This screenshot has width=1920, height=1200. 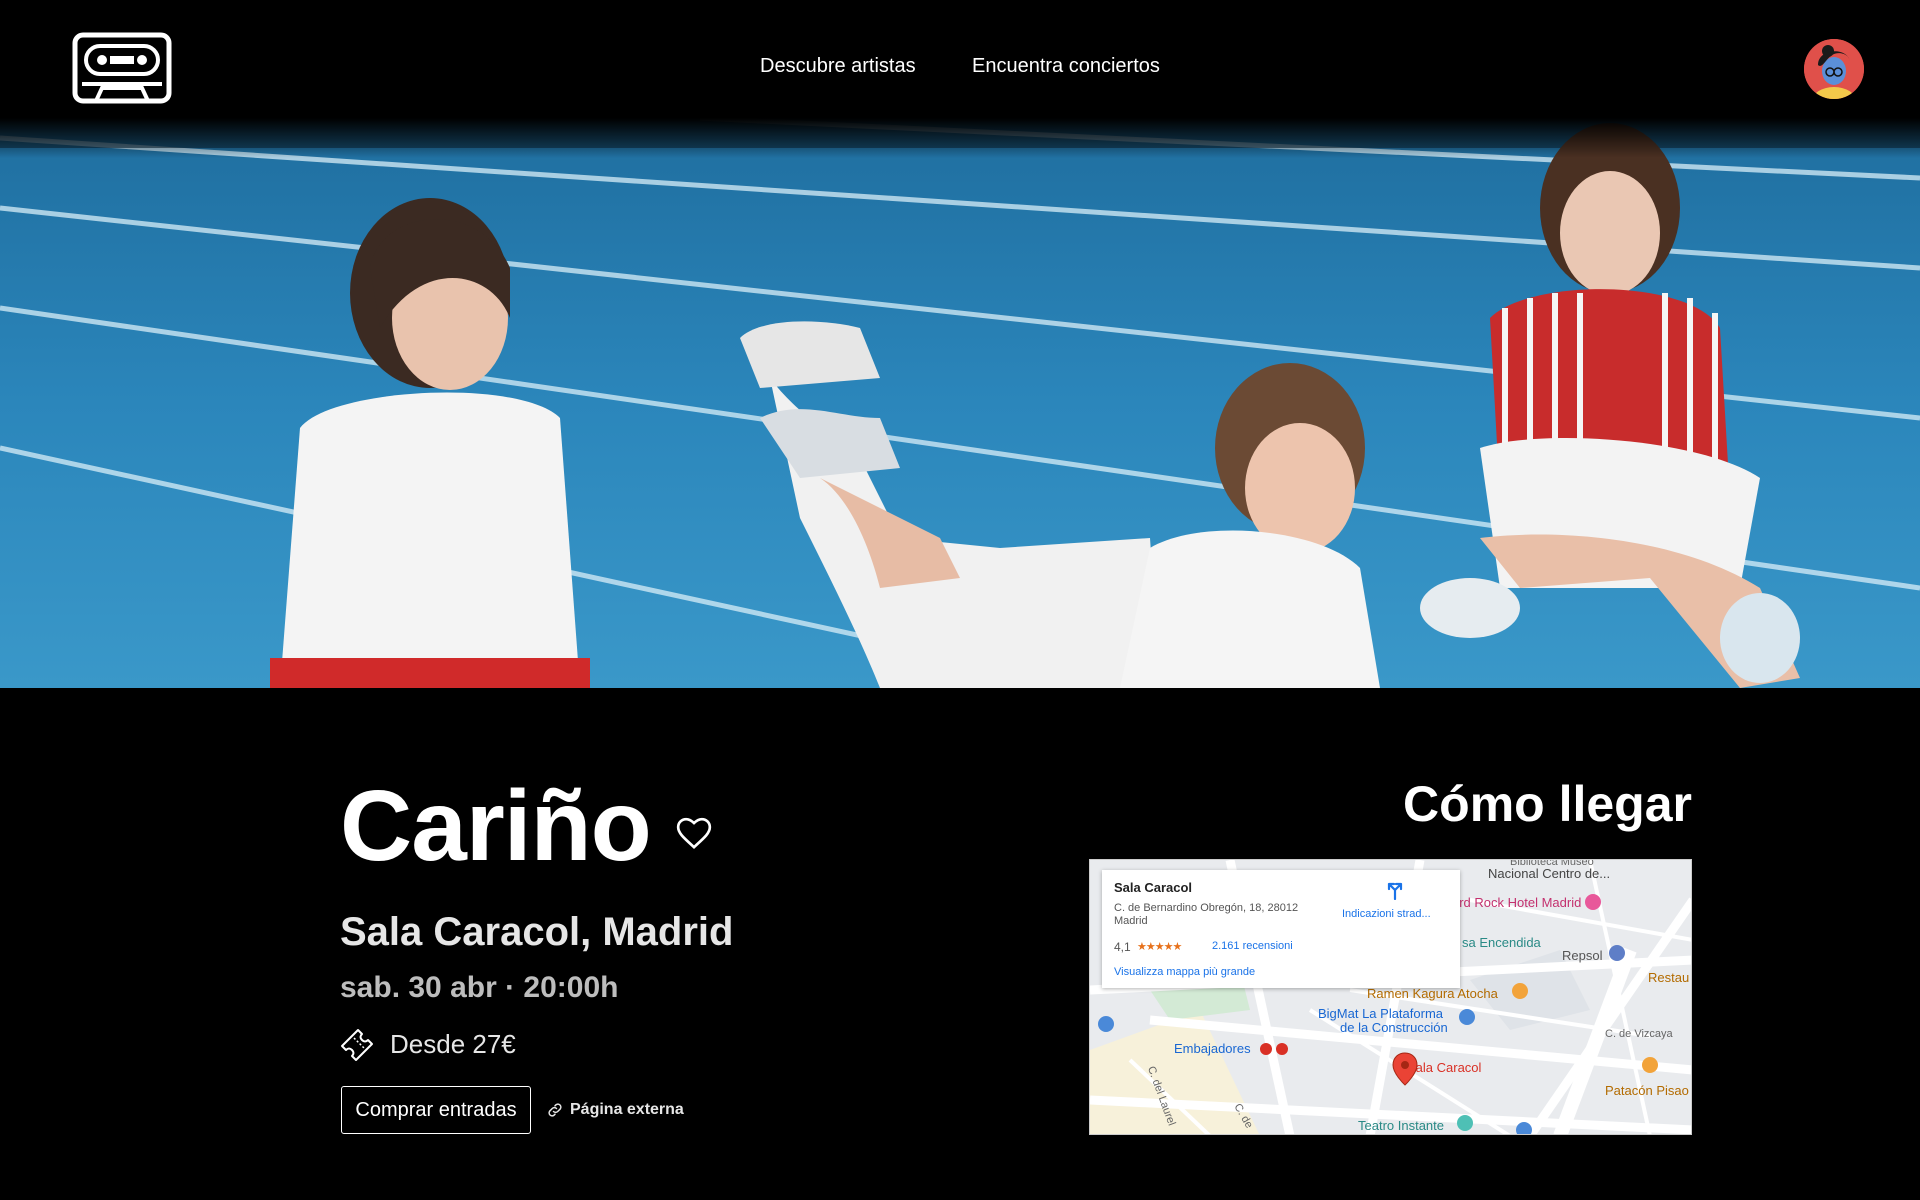 I want to click on cassette-tape-icon, so click(x=122, y=68).